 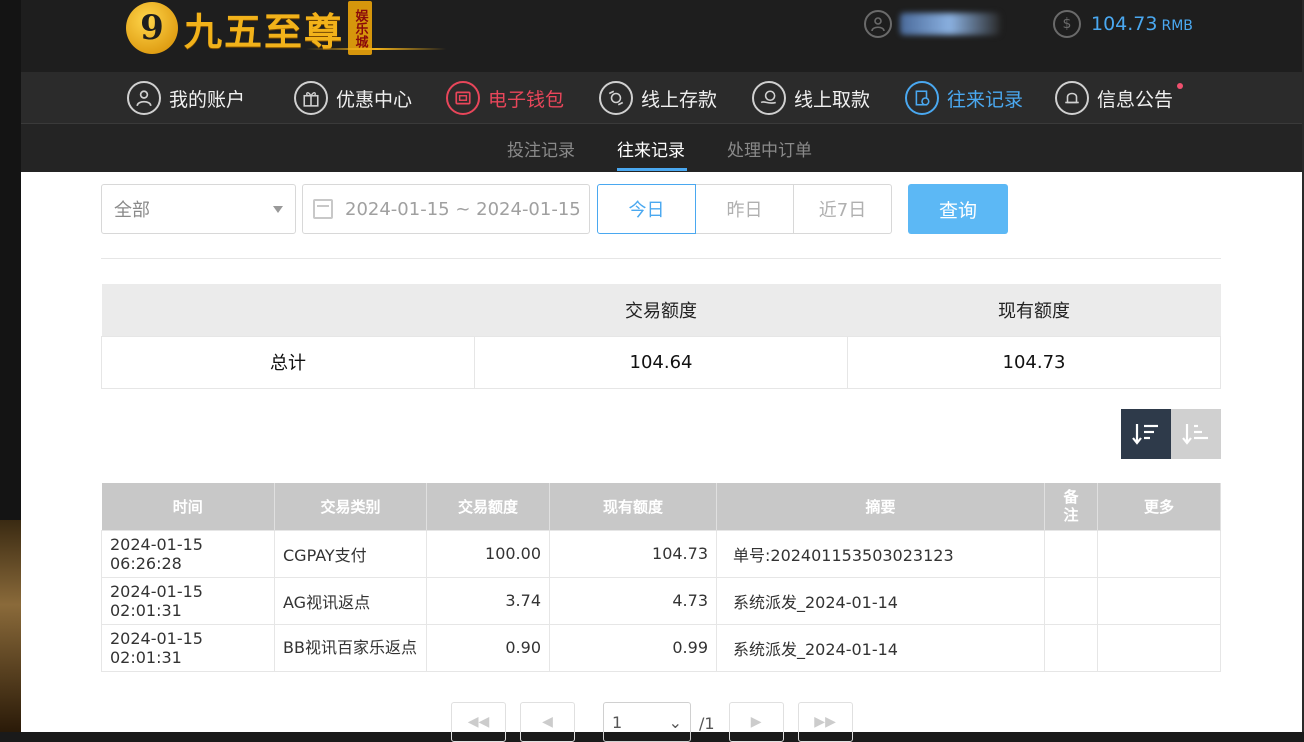 What do you see at coordinates (679, 99) in the screenshot?
I see `nav-label: 线上存款` at bounding box center [679, 99].